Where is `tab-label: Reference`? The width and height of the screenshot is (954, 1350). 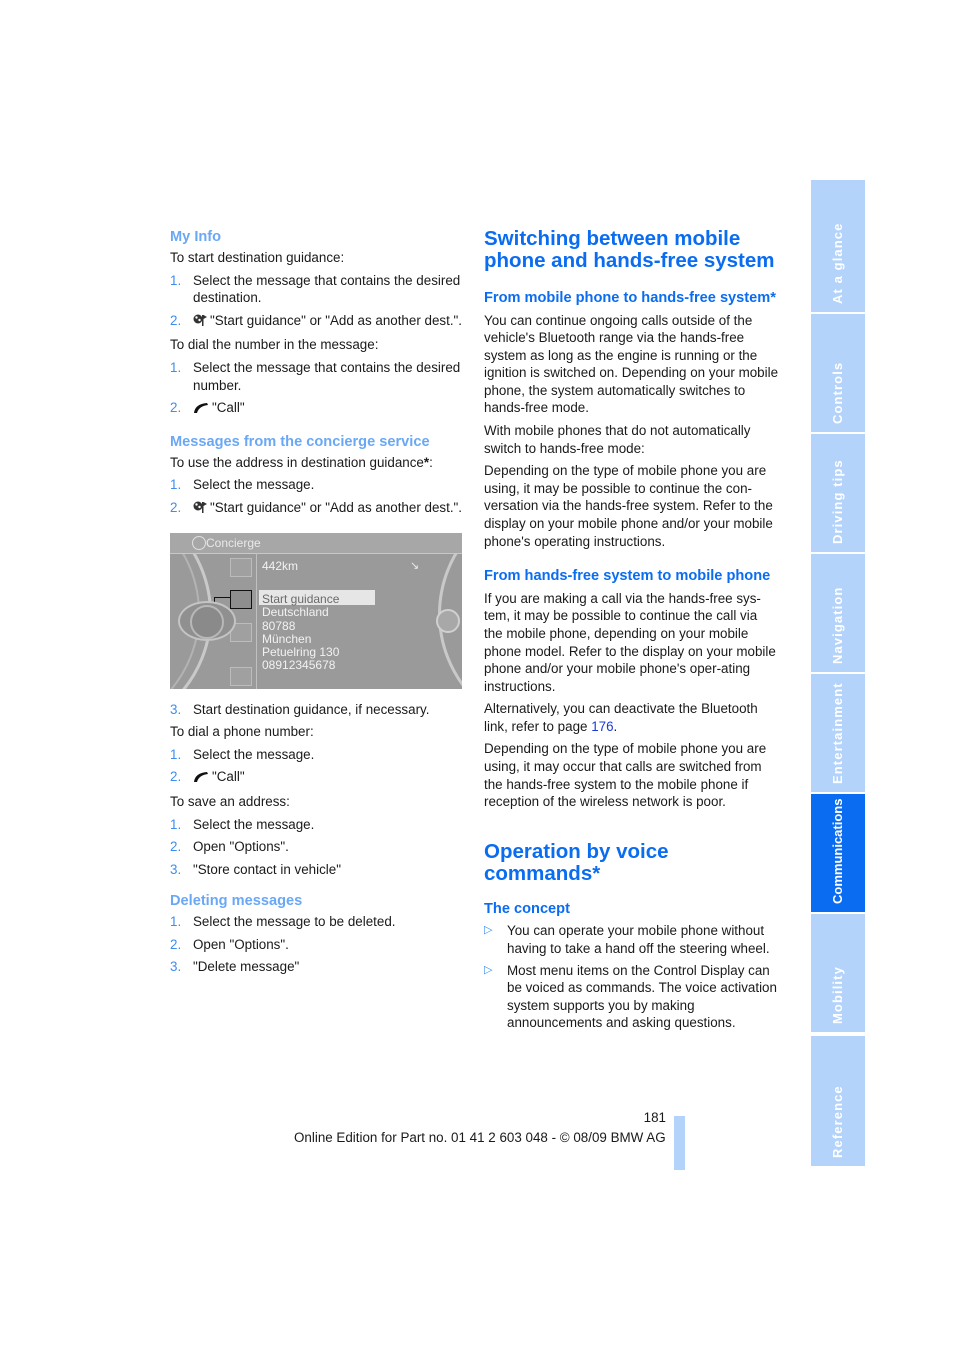 tab-label: Reference is located at coordinates (837, 1121).